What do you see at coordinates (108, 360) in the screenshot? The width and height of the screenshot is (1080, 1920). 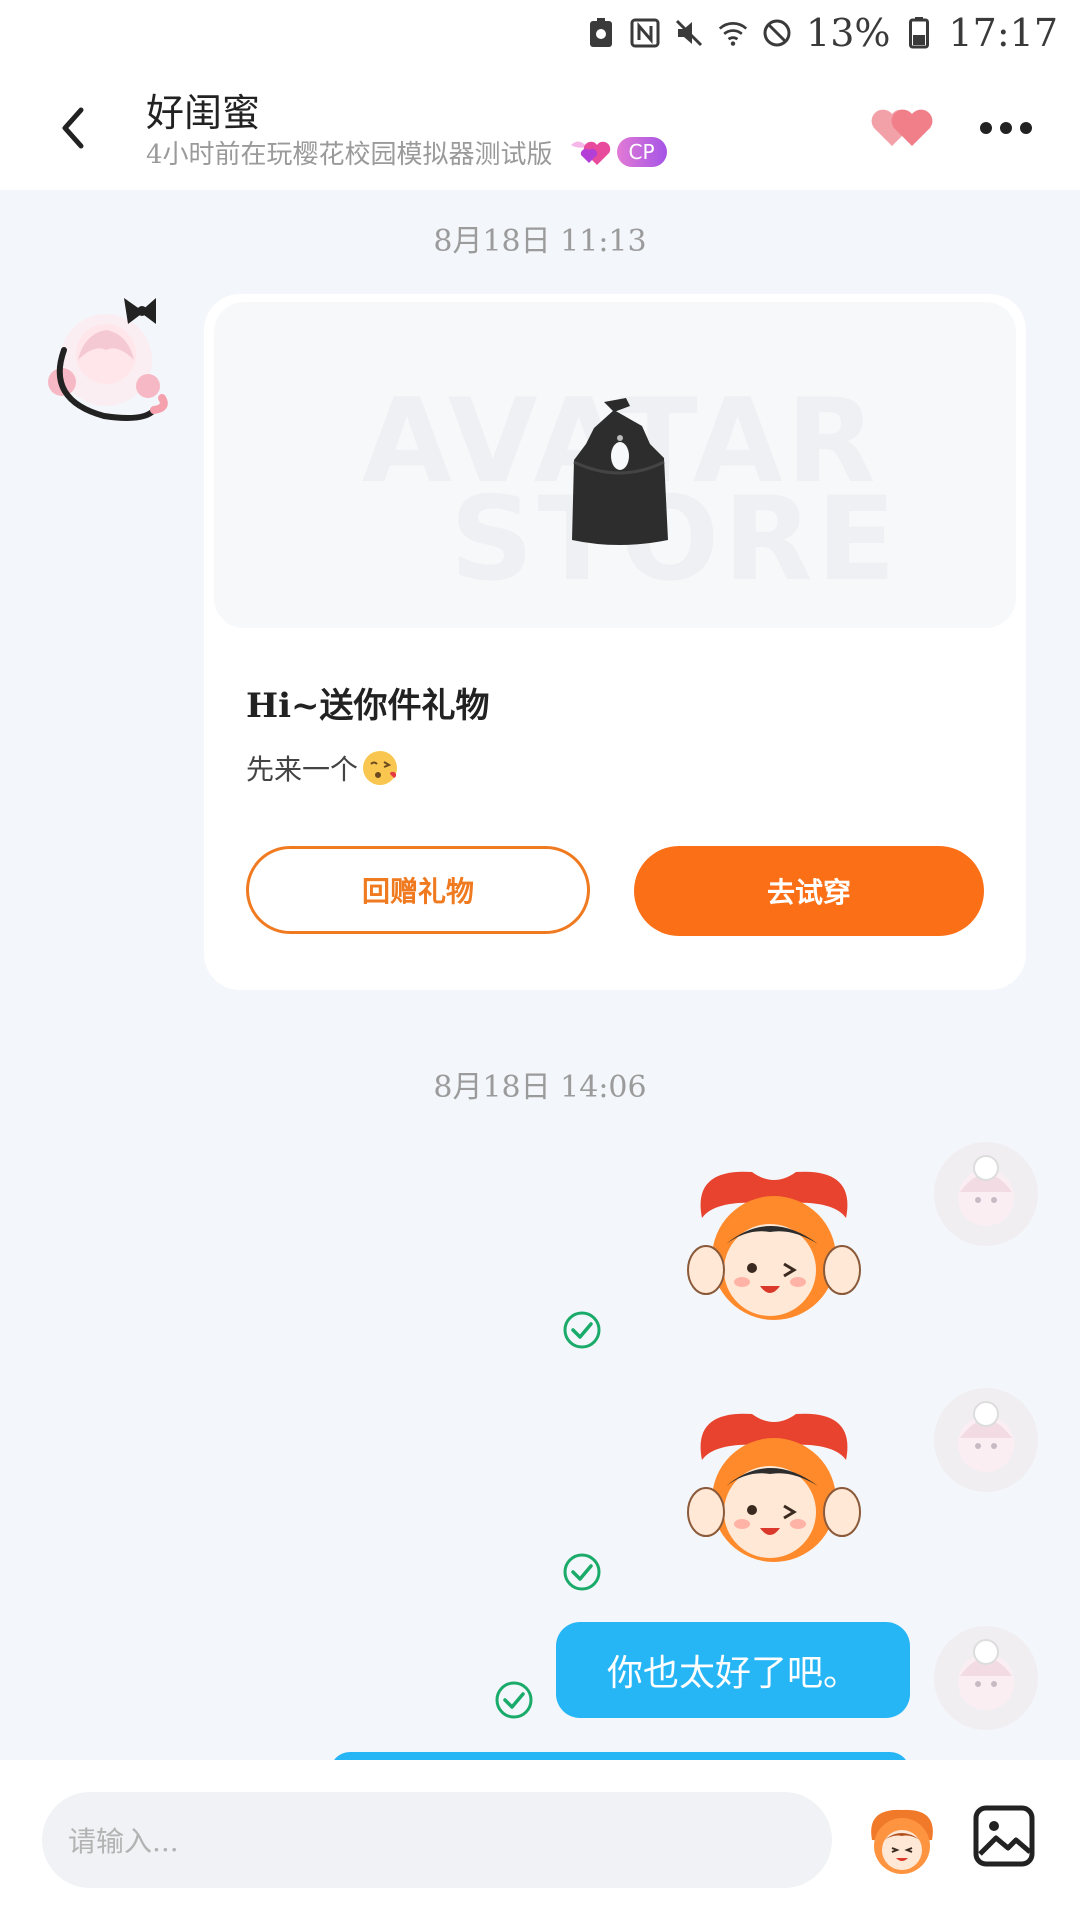 I see `friend-avatar` at bounding box center [108, 360].